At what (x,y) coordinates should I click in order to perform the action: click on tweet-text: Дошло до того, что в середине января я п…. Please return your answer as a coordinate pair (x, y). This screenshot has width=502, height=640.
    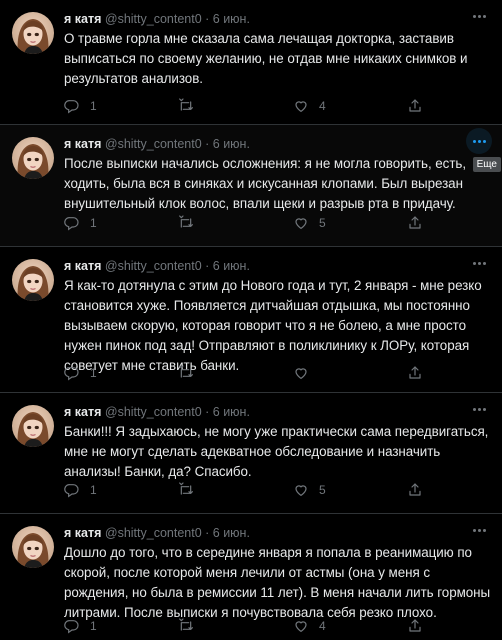
    Looking at the image, I should click on (277, 582).